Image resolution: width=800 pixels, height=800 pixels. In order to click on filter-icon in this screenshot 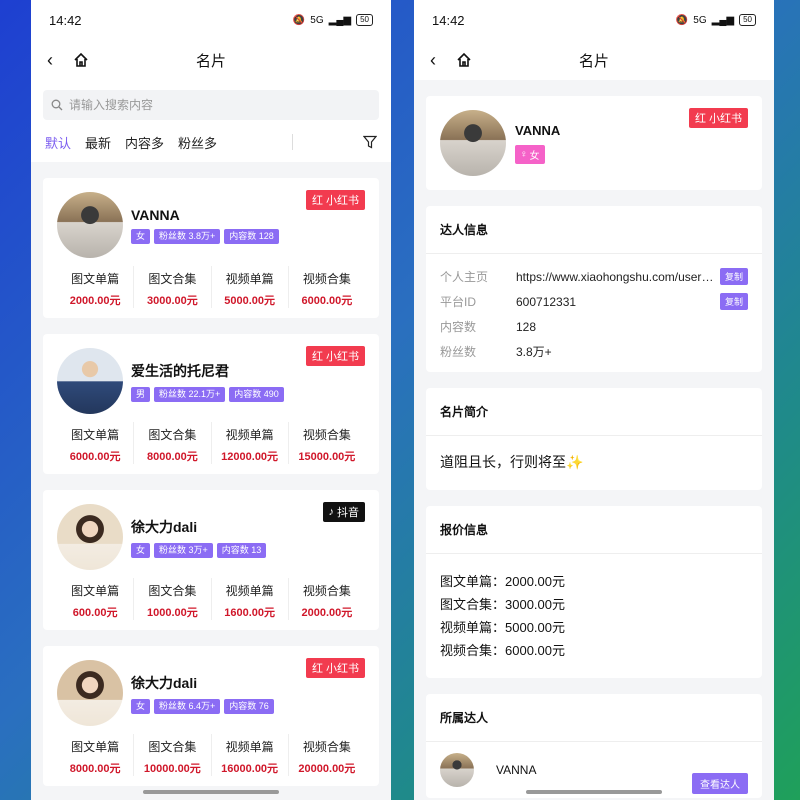, I will do `click(370, 142)`.